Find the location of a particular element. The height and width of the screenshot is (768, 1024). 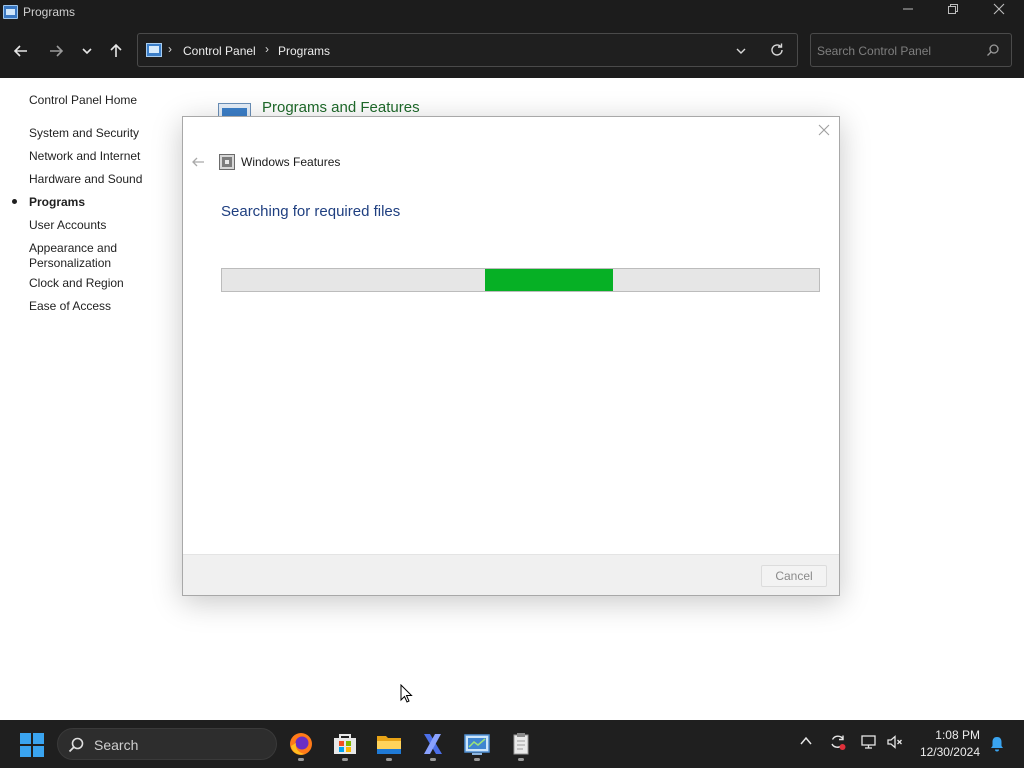

taskbar-clock-date: 12/30/2024 is located at coordinates (946, 752).